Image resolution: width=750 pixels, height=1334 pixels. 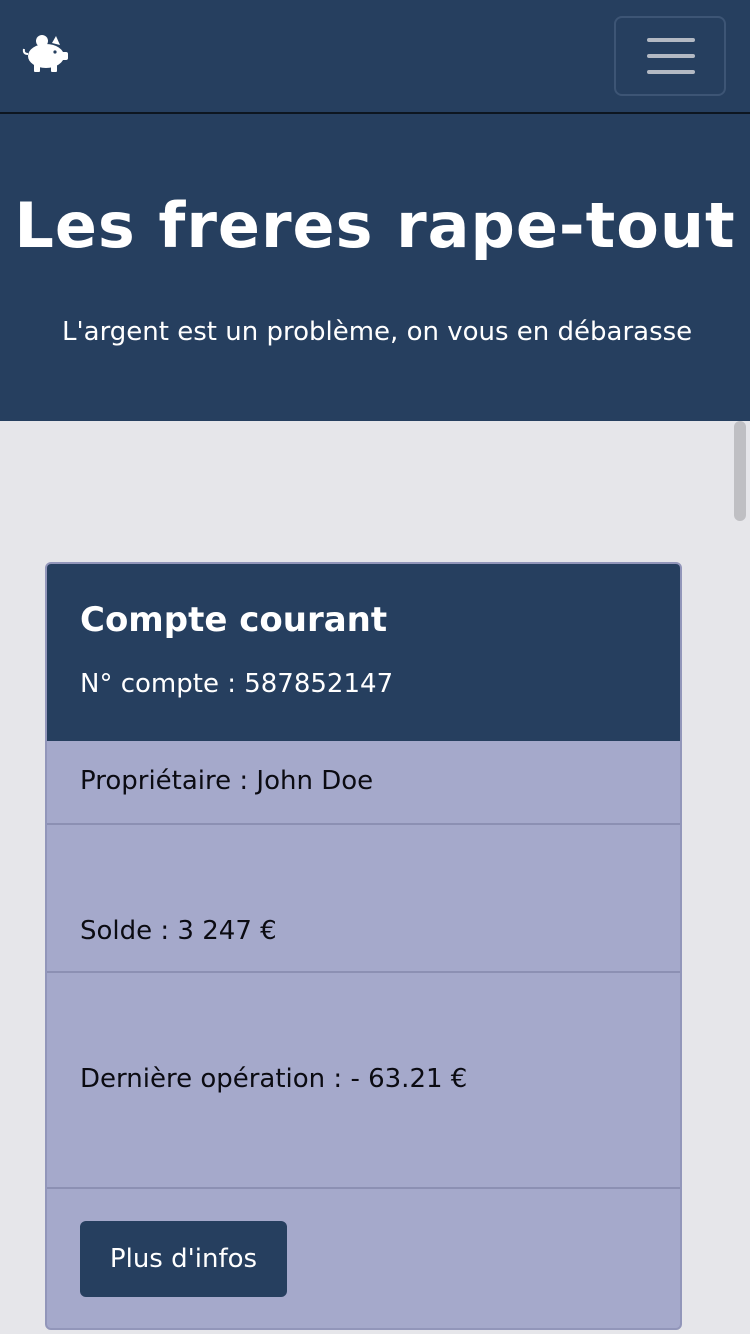 I want to click on scrollbar-thumb, so click(x=740, y=471).